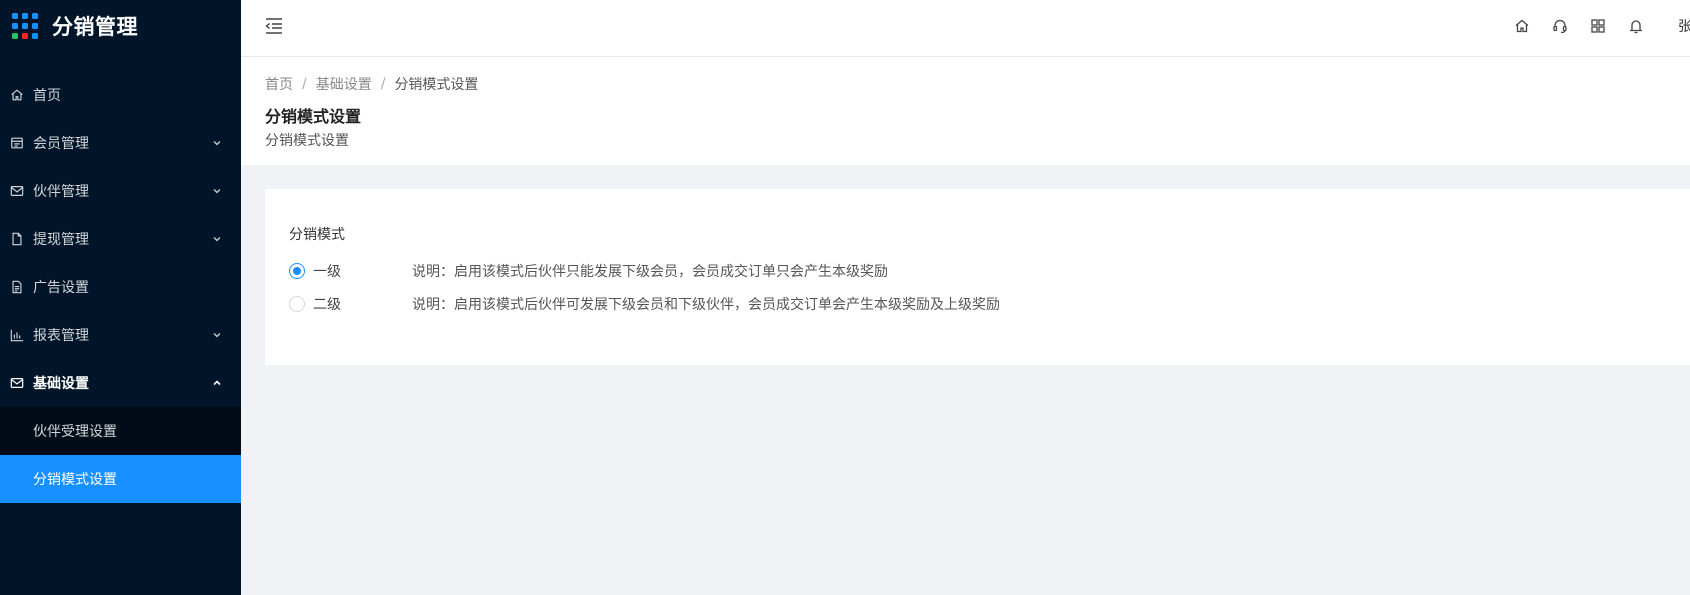 The width and height of the screenshot is (1690, 595). I want to click on radio-dot, so click(297, 270).